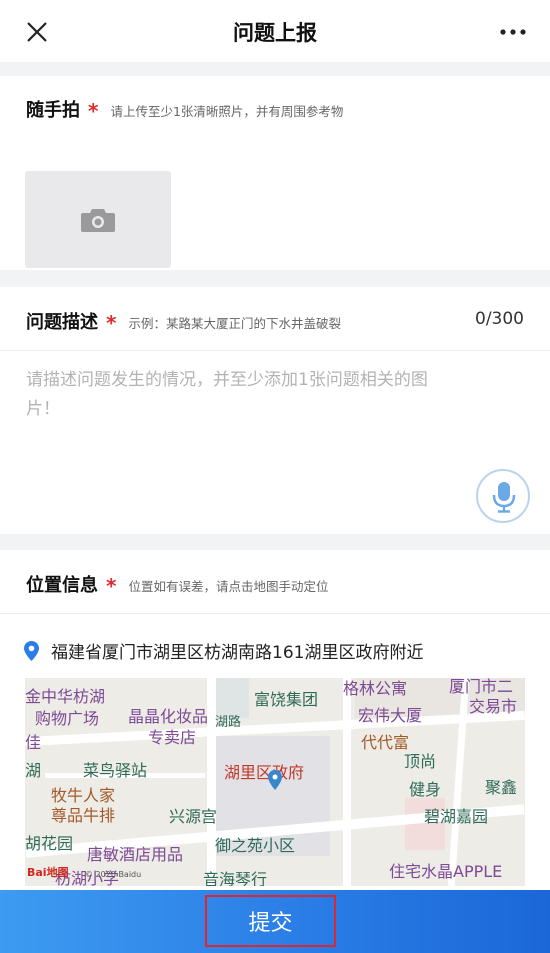 The width and height of the screenshot is (550, 953). I want to click on map-label: 音海琴行, so click(235, 878).